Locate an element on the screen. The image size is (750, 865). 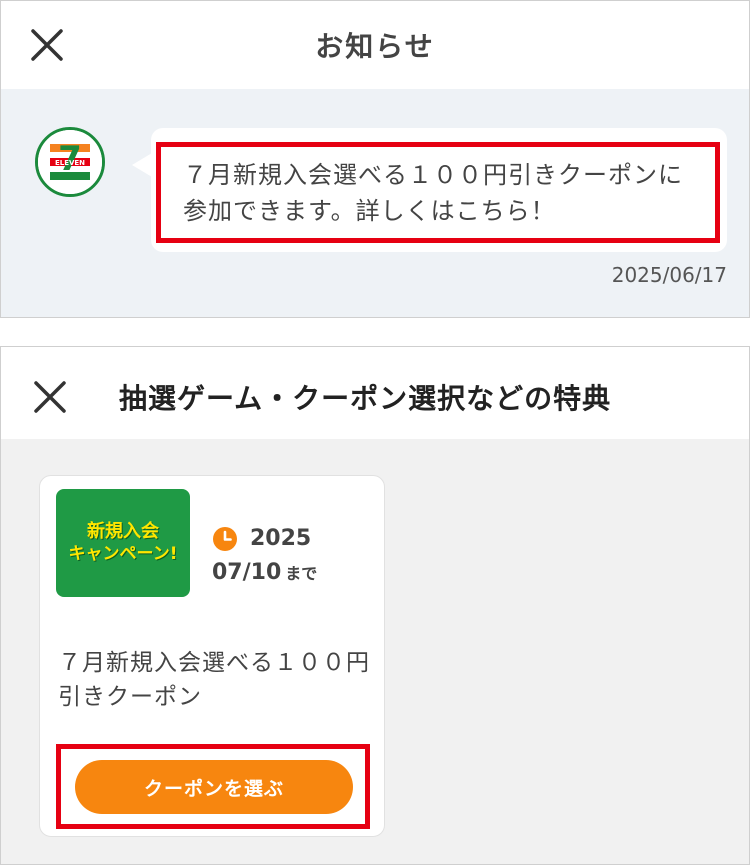
deadline-date-value: 07/10 is located at coordinates (247, 572).